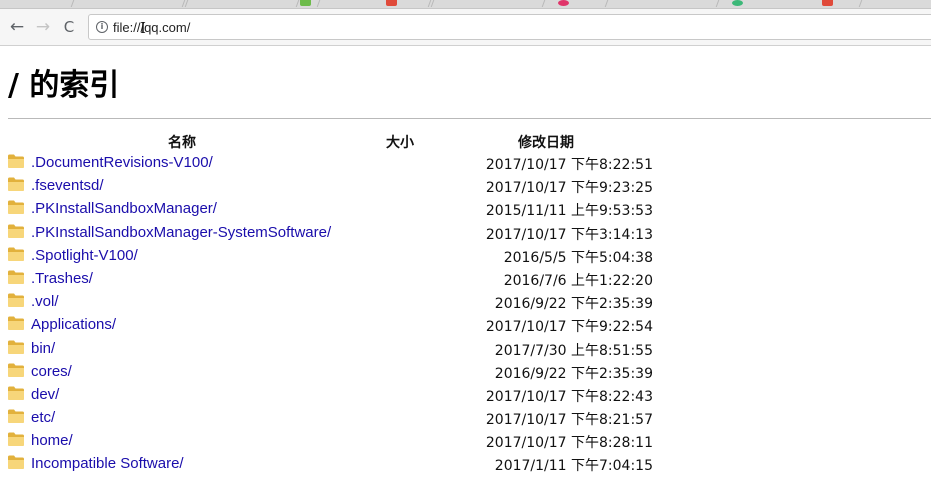 The width and height of the screenshot is (931, 484). What do you see at coordinates (465, 372) in the screenshot?
I see `table-row: cores/2016/9/22 下午2:35:39` at bounding box center [465, 372].